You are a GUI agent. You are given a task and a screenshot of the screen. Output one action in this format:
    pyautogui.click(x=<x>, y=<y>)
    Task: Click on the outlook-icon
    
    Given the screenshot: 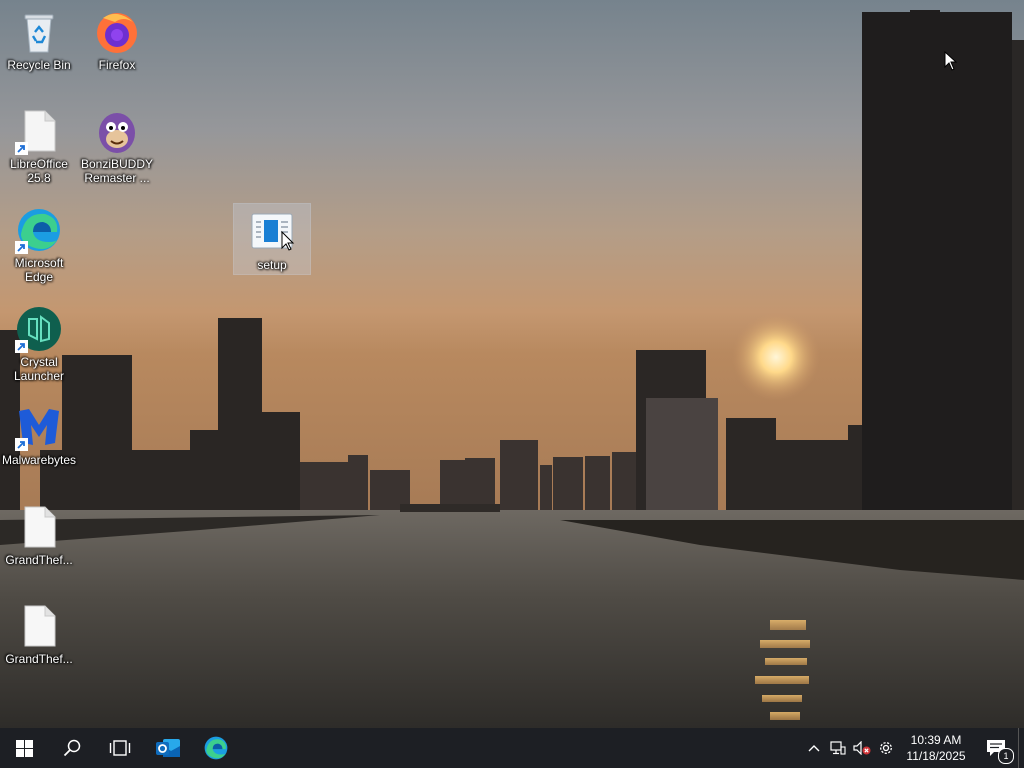 What is the action you would take?
    pyautogui.click(x=168, y=748)
    